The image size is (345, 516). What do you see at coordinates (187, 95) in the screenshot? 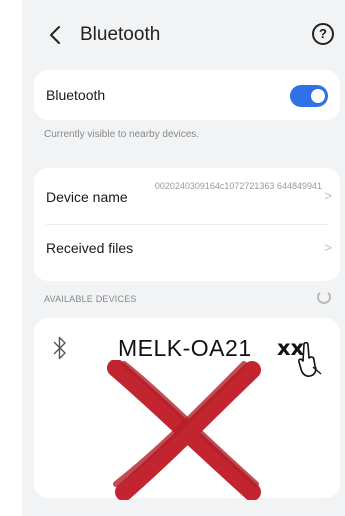
I see `bluetooth-toggle-row: Bluetooth` at bounding box center [187, 95].